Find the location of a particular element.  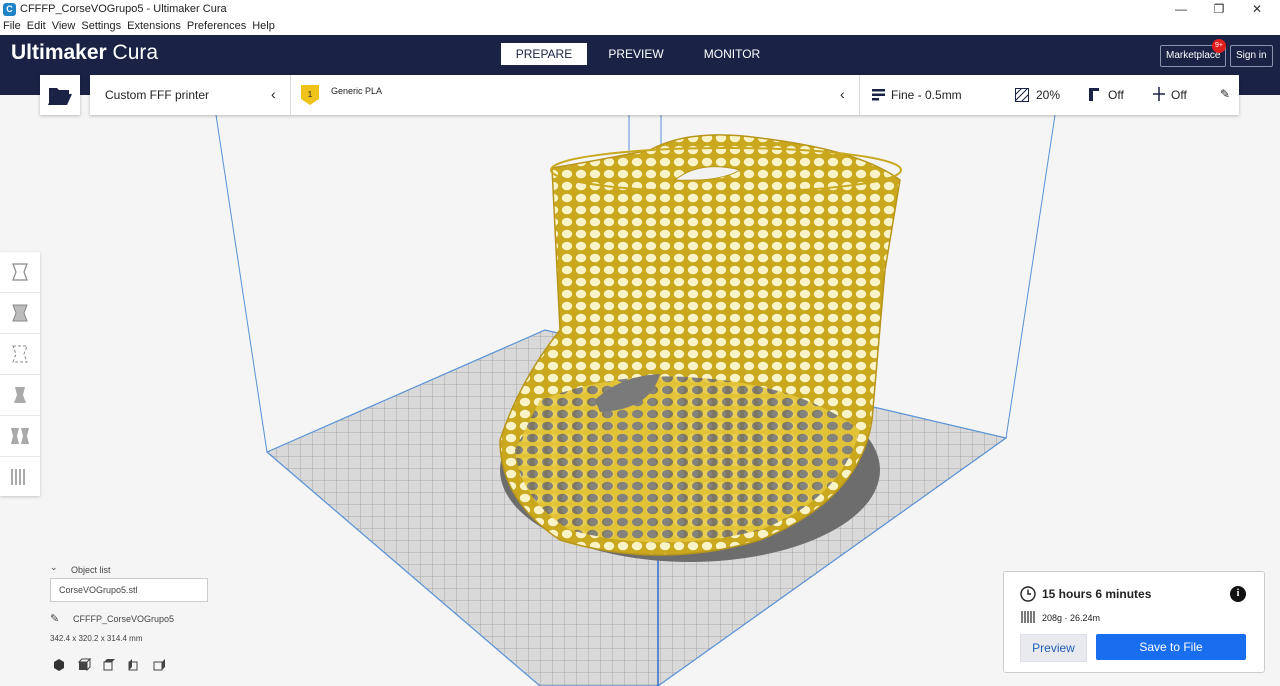

brand-logo: Ultimaker Cura is located at coordinates (85, 52).